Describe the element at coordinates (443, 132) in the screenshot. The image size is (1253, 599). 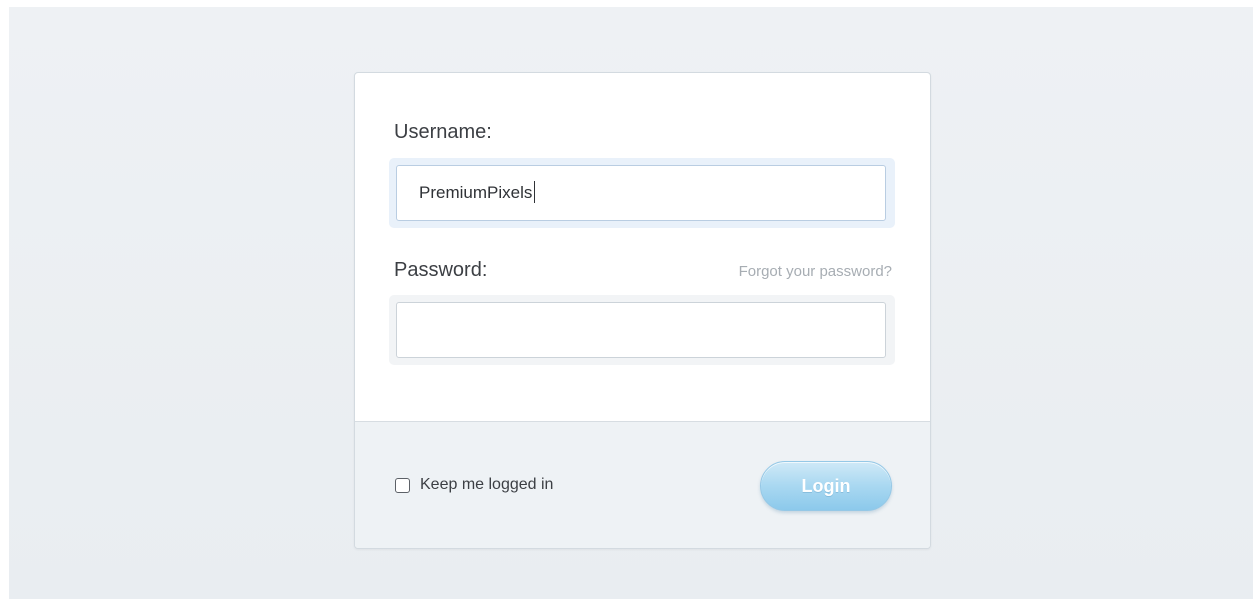
I see `username-label: Username:` at that location.